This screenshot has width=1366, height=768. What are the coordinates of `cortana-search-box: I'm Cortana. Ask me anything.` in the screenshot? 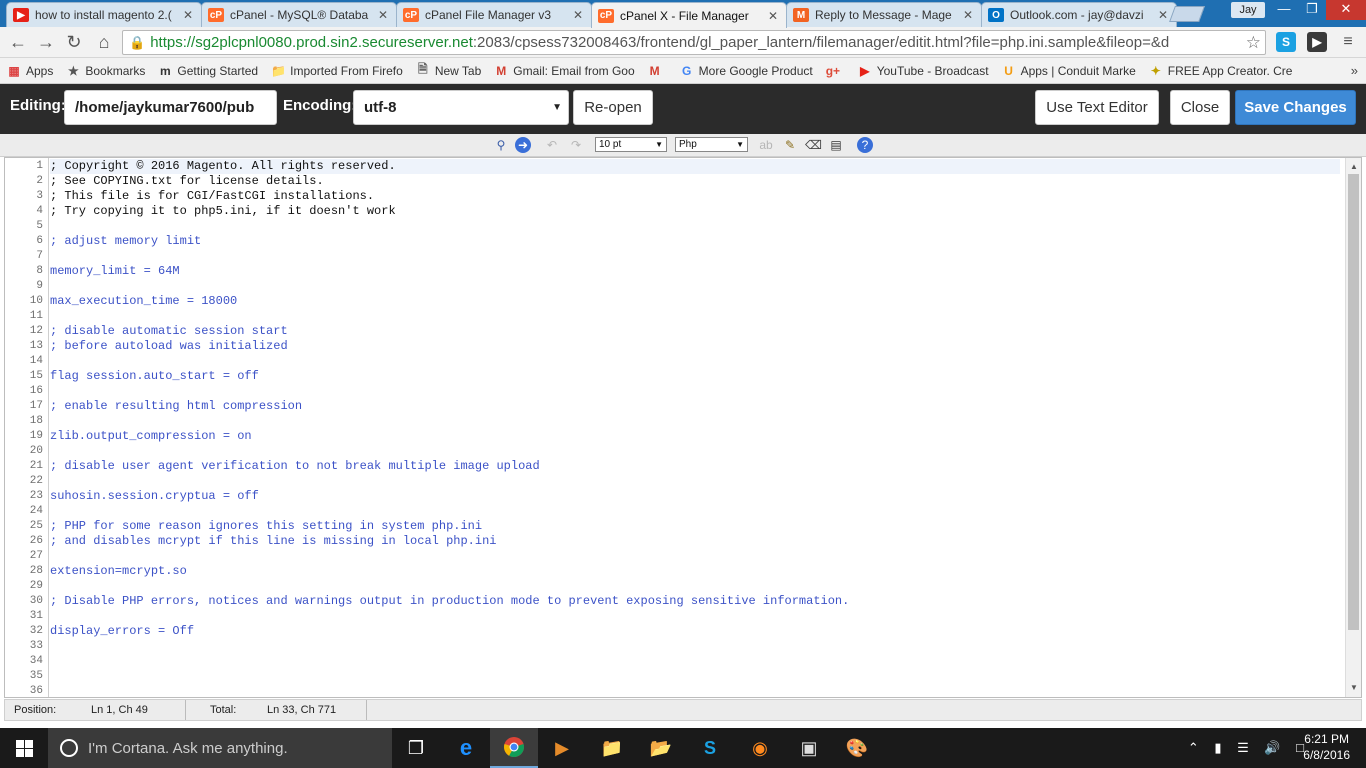 It's located at (220, 748).